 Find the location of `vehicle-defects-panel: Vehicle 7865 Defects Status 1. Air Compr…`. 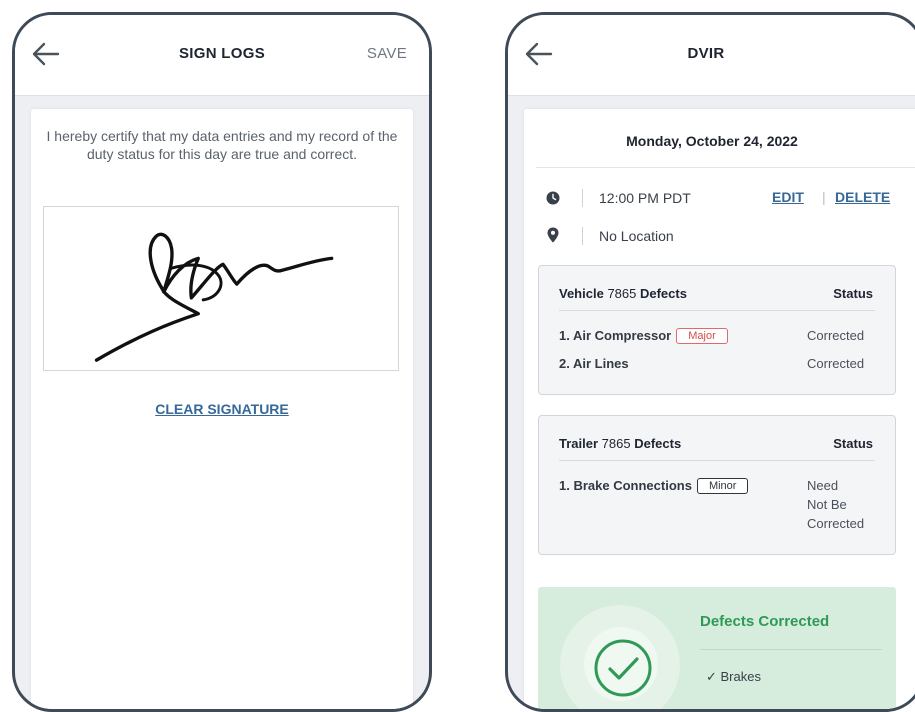

vehicle-defects-panel: Vehicle 7865 Defects Status 1. Air Compr… is located at coordinates (717, 330).